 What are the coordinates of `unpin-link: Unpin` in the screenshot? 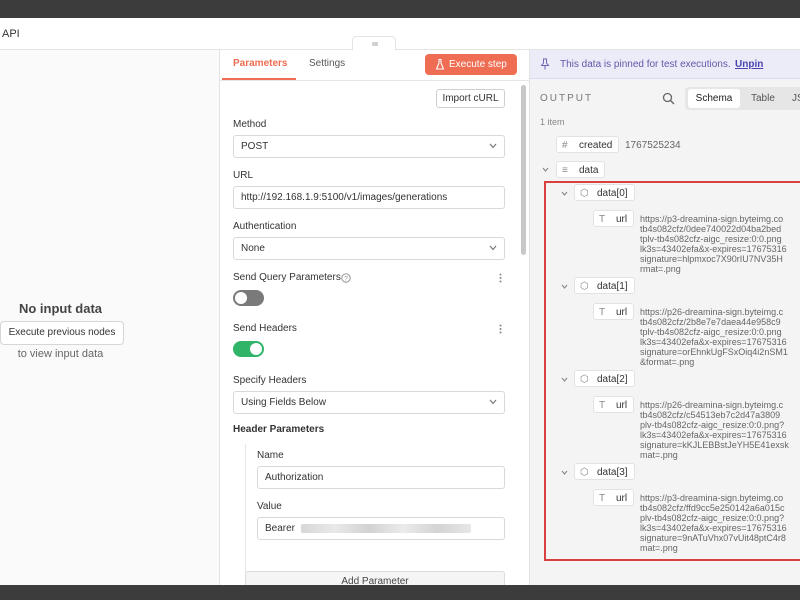 It's located at (749, 64).